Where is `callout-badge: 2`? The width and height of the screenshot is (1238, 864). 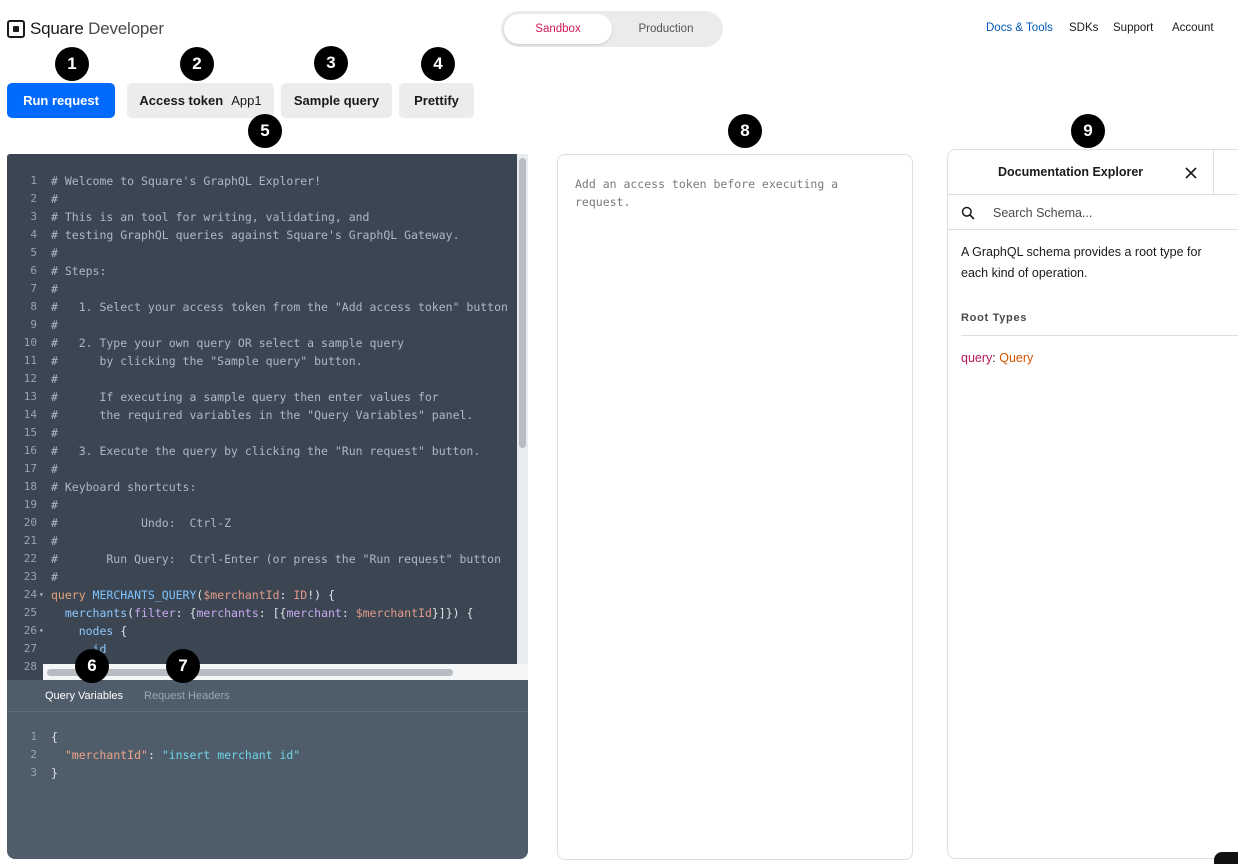 callout-badge: 2 is located at coordinates (197, 64).